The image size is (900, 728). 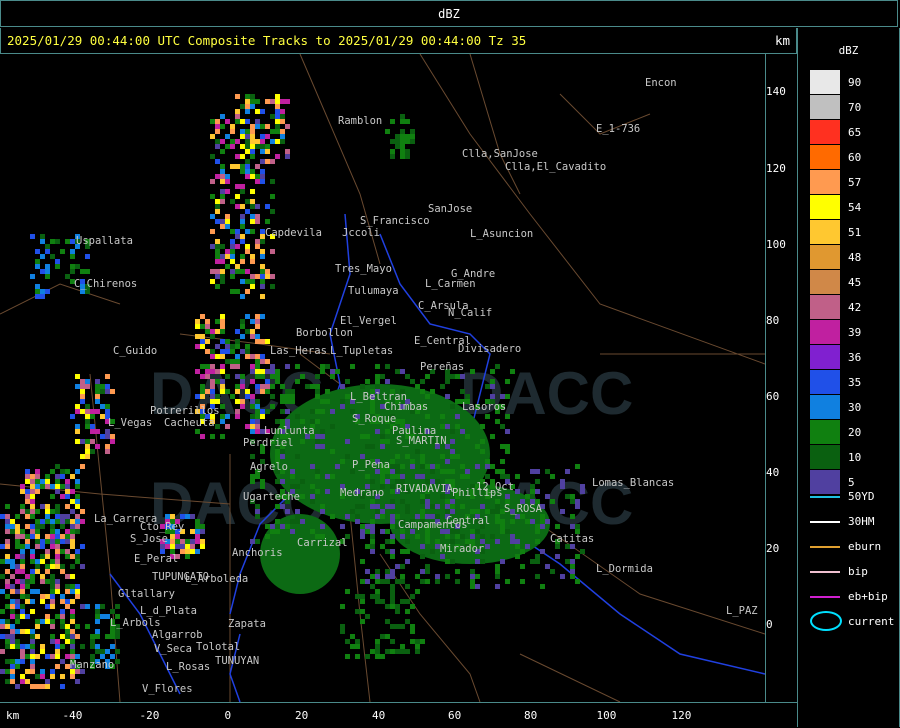 What do you see at coordinates (825, 257) in the screenshot?
I see `scale-swatch` at bounding box center [825, 257].